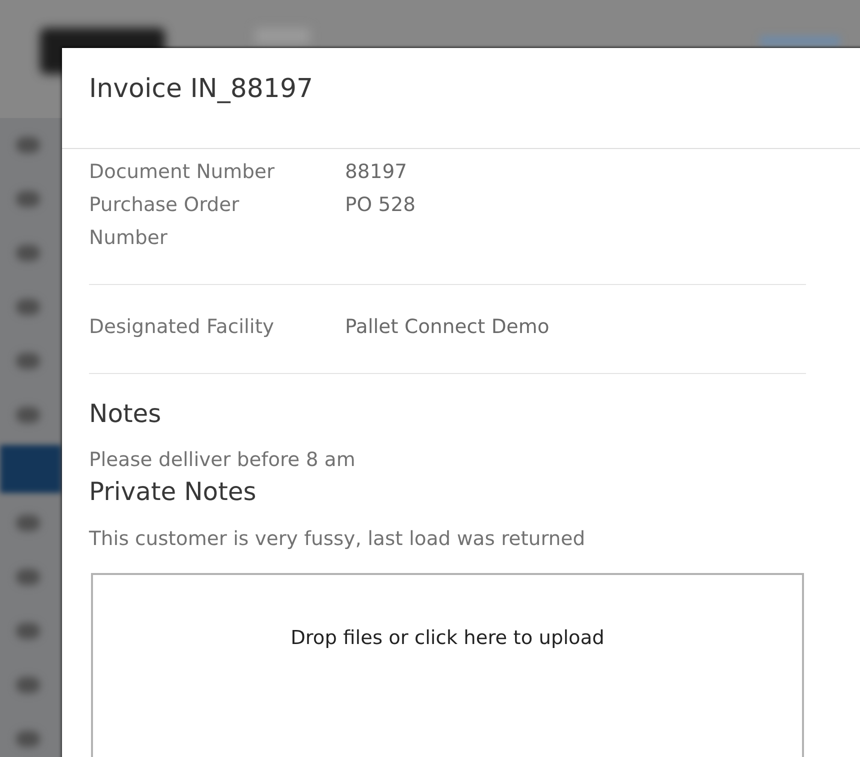  Describe the element at coordinates (380, 205) in the screenshot. I see `field-value: PO 528` at that location.